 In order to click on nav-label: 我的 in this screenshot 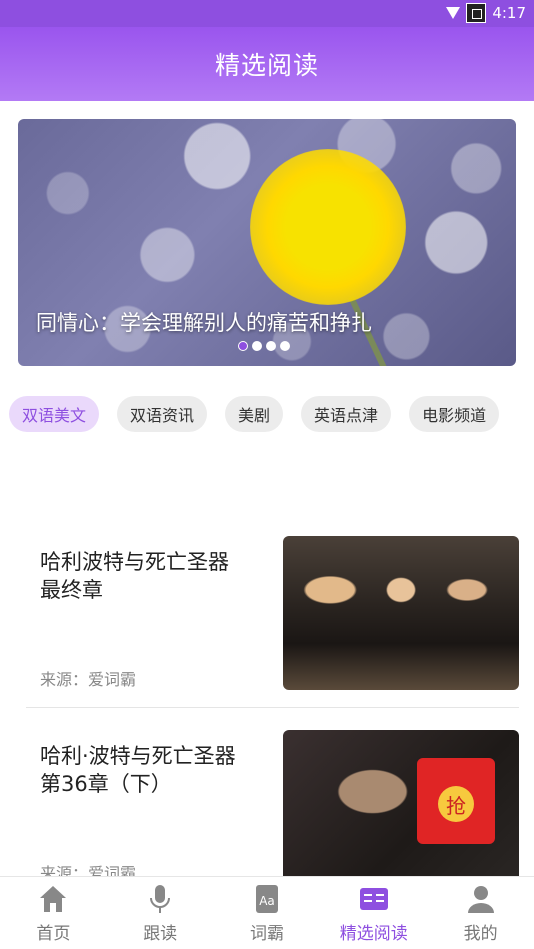, I will do `click(480, 934)`.